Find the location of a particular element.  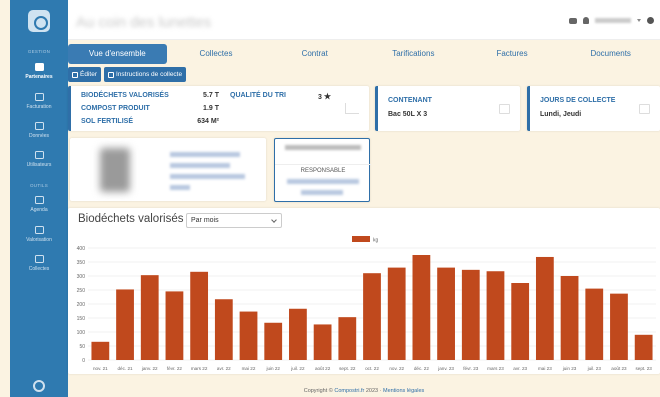

x-tick-label: sept. 23 is located at coordinates (643, 368).